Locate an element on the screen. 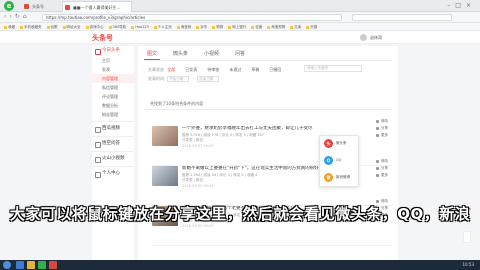 This screenshot has height=270, width=480. weibo-icon: 微 is located at coordinates (328, 177).